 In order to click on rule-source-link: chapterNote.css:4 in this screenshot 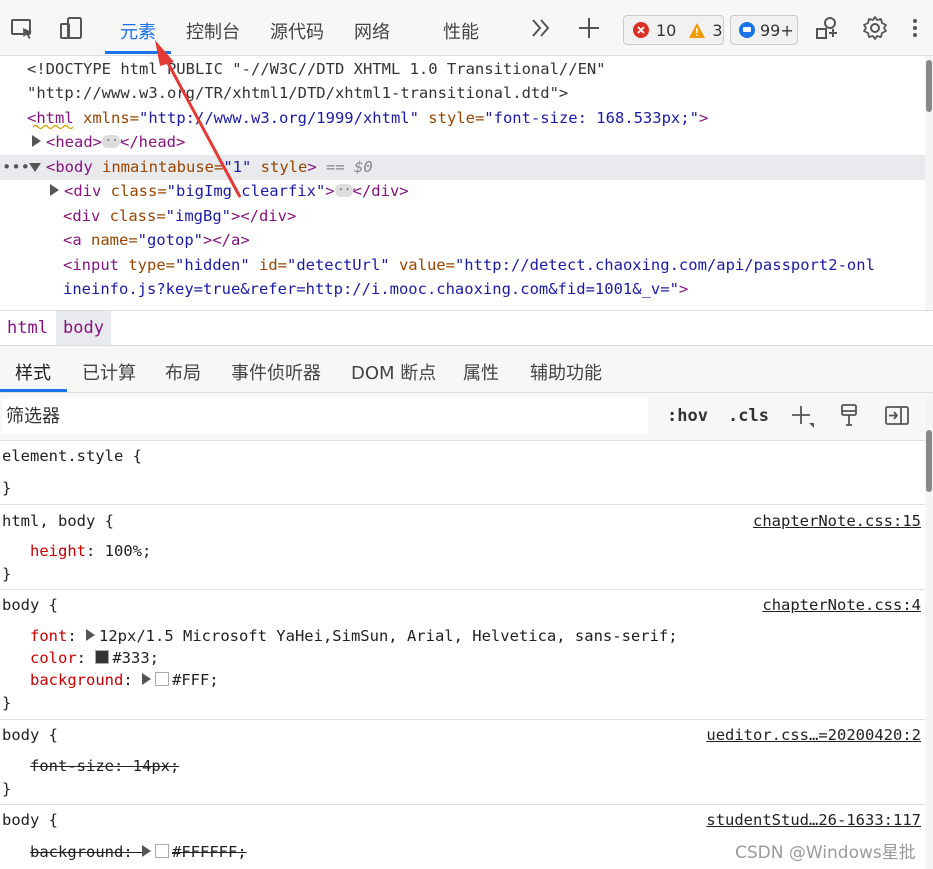, I will do `click(841, 605)`.